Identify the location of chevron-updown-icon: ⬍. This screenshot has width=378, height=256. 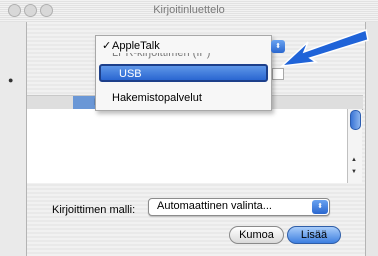
(320, 207).